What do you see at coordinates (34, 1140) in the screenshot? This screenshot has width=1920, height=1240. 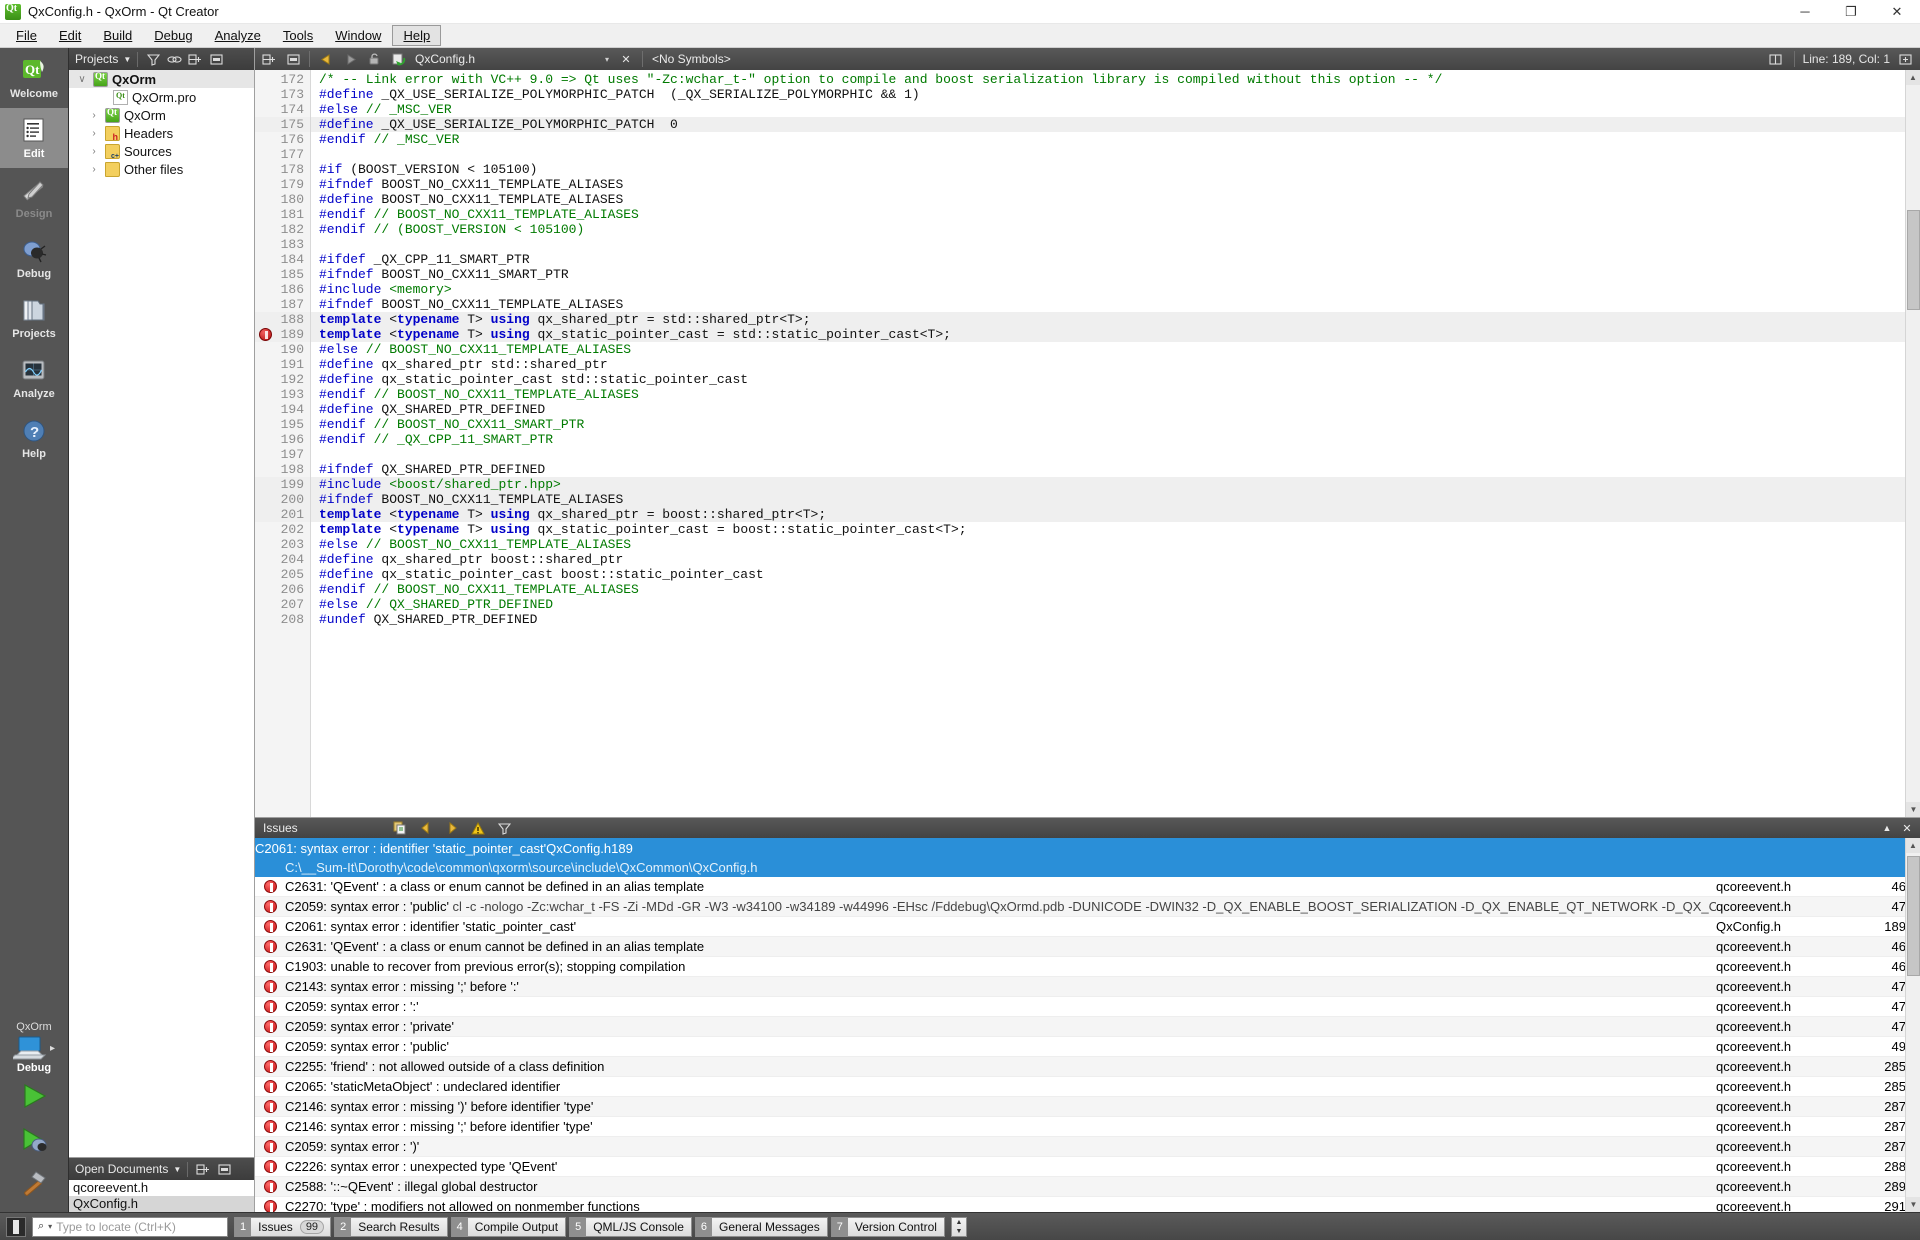 I see `debug-button` at bounding box center [34, 1140].